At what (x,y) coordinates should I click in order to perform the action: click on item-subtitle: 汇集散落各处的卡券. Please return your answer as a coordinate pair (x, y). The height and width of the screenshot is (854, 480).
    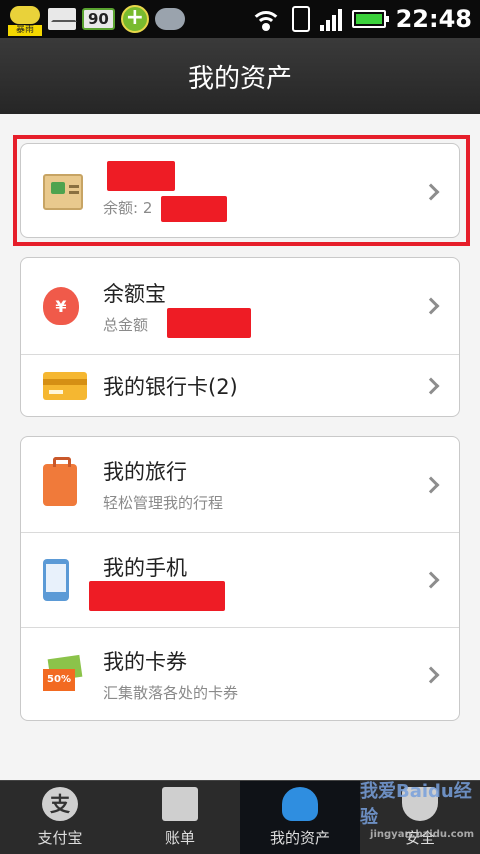
    Looking at the image, I should click on (171, 693).